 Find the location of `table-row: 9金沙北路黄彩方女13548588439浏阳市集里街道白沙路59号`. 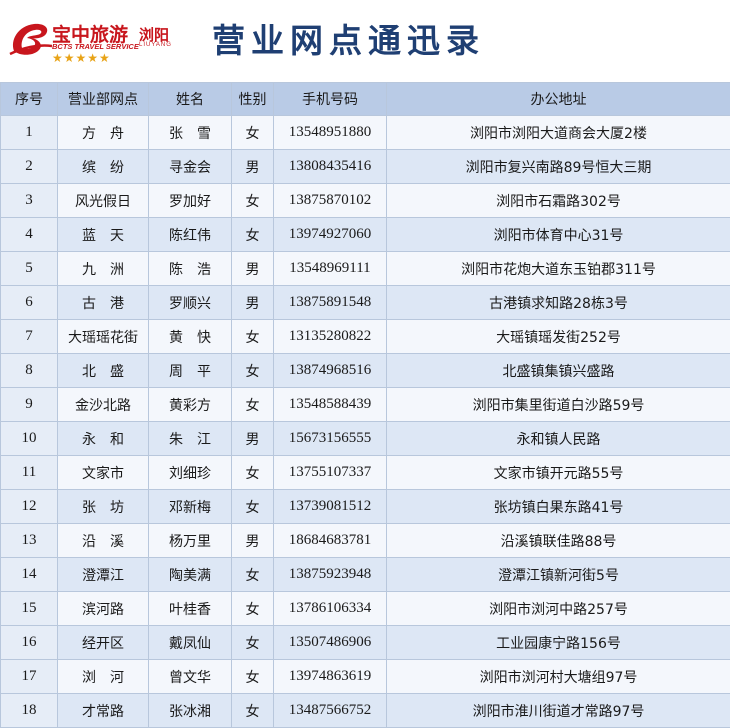

table-row: 9金沙北路黄彩方女13548588439浏阳市集里街道白沙路59号 is located at coordinates (365, 405).